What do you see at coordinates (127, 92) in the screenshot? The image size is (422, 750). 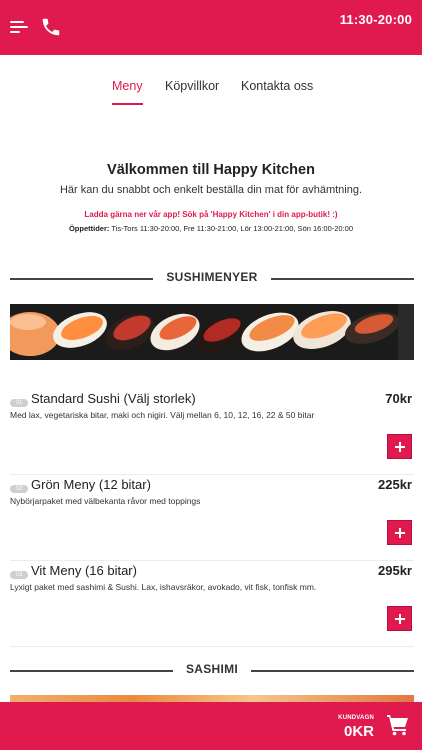 I see `tab-meny: Meny` at bounding box center [127, 92].